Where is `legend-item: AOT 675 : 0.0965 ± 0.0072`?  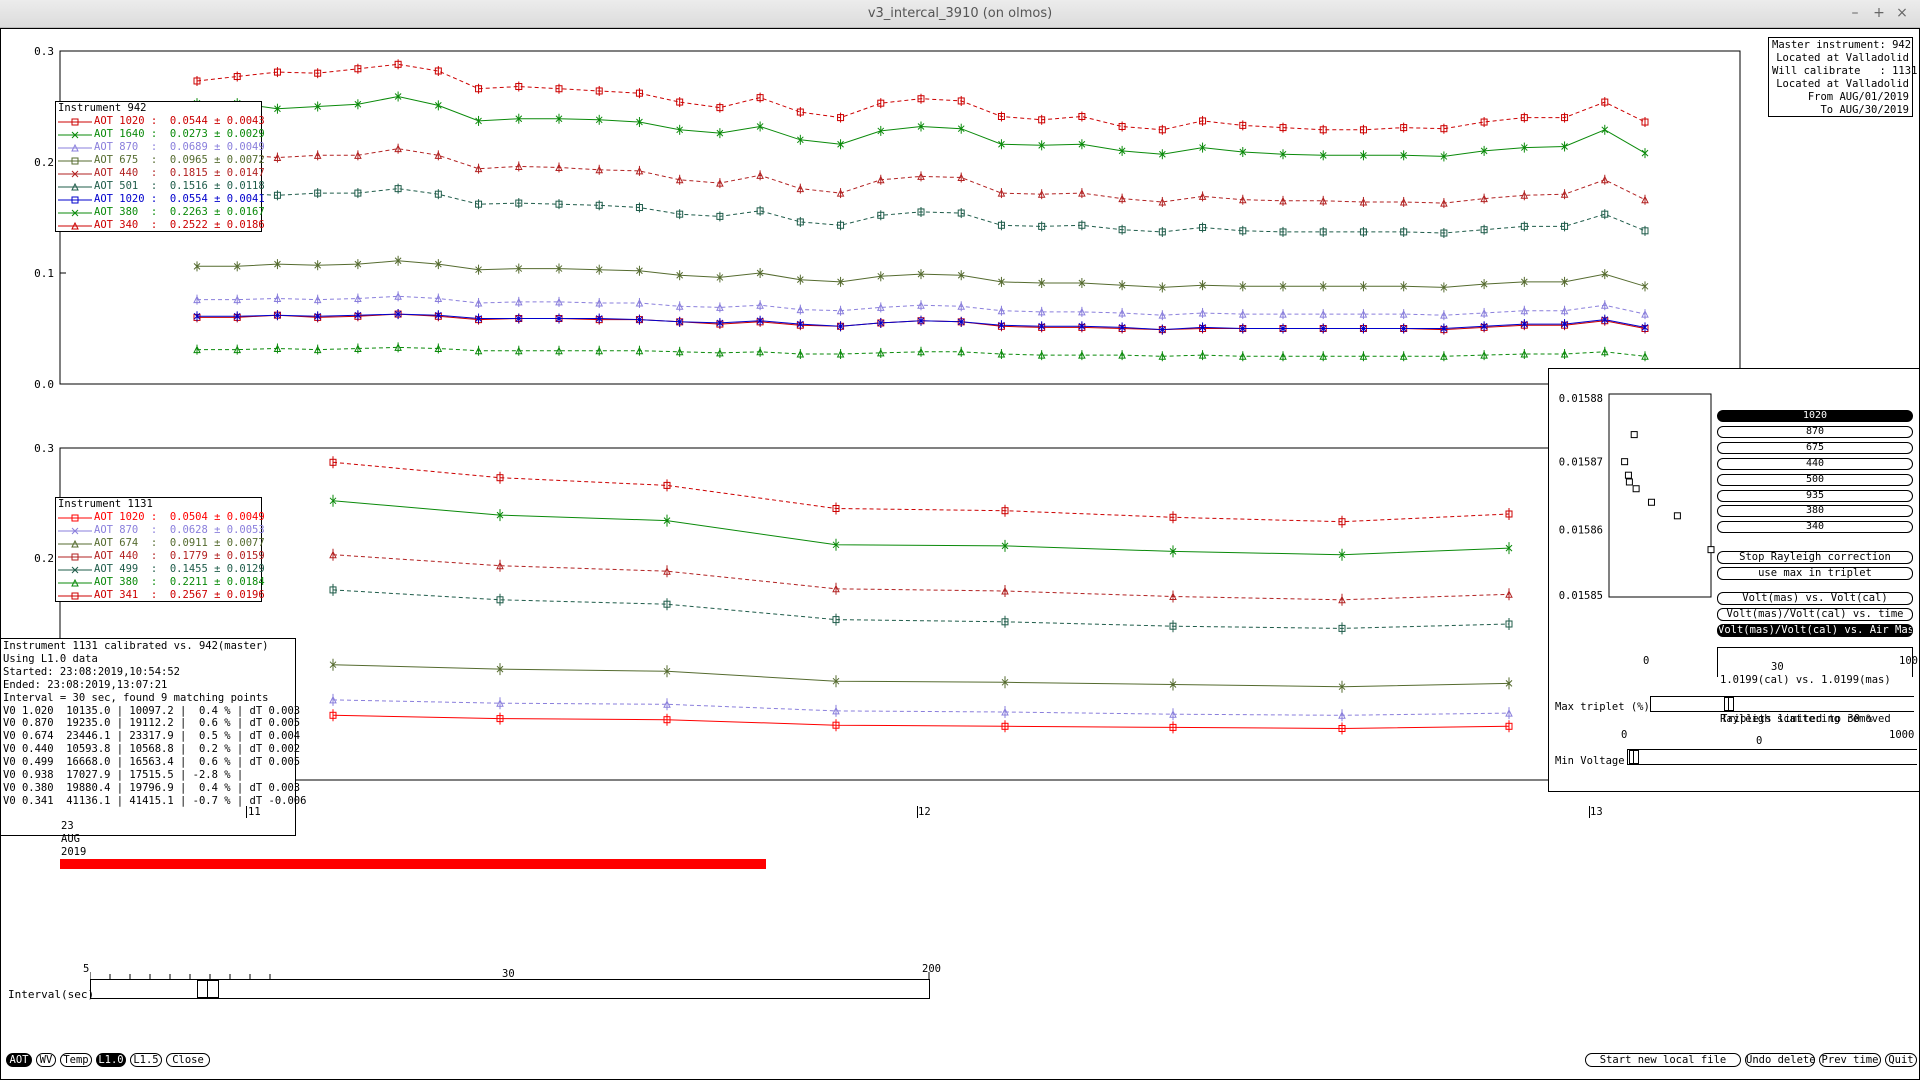
legend-item: AOT 675 : 0.0965 ± 0.0072 is located at coordinates (160, 160).